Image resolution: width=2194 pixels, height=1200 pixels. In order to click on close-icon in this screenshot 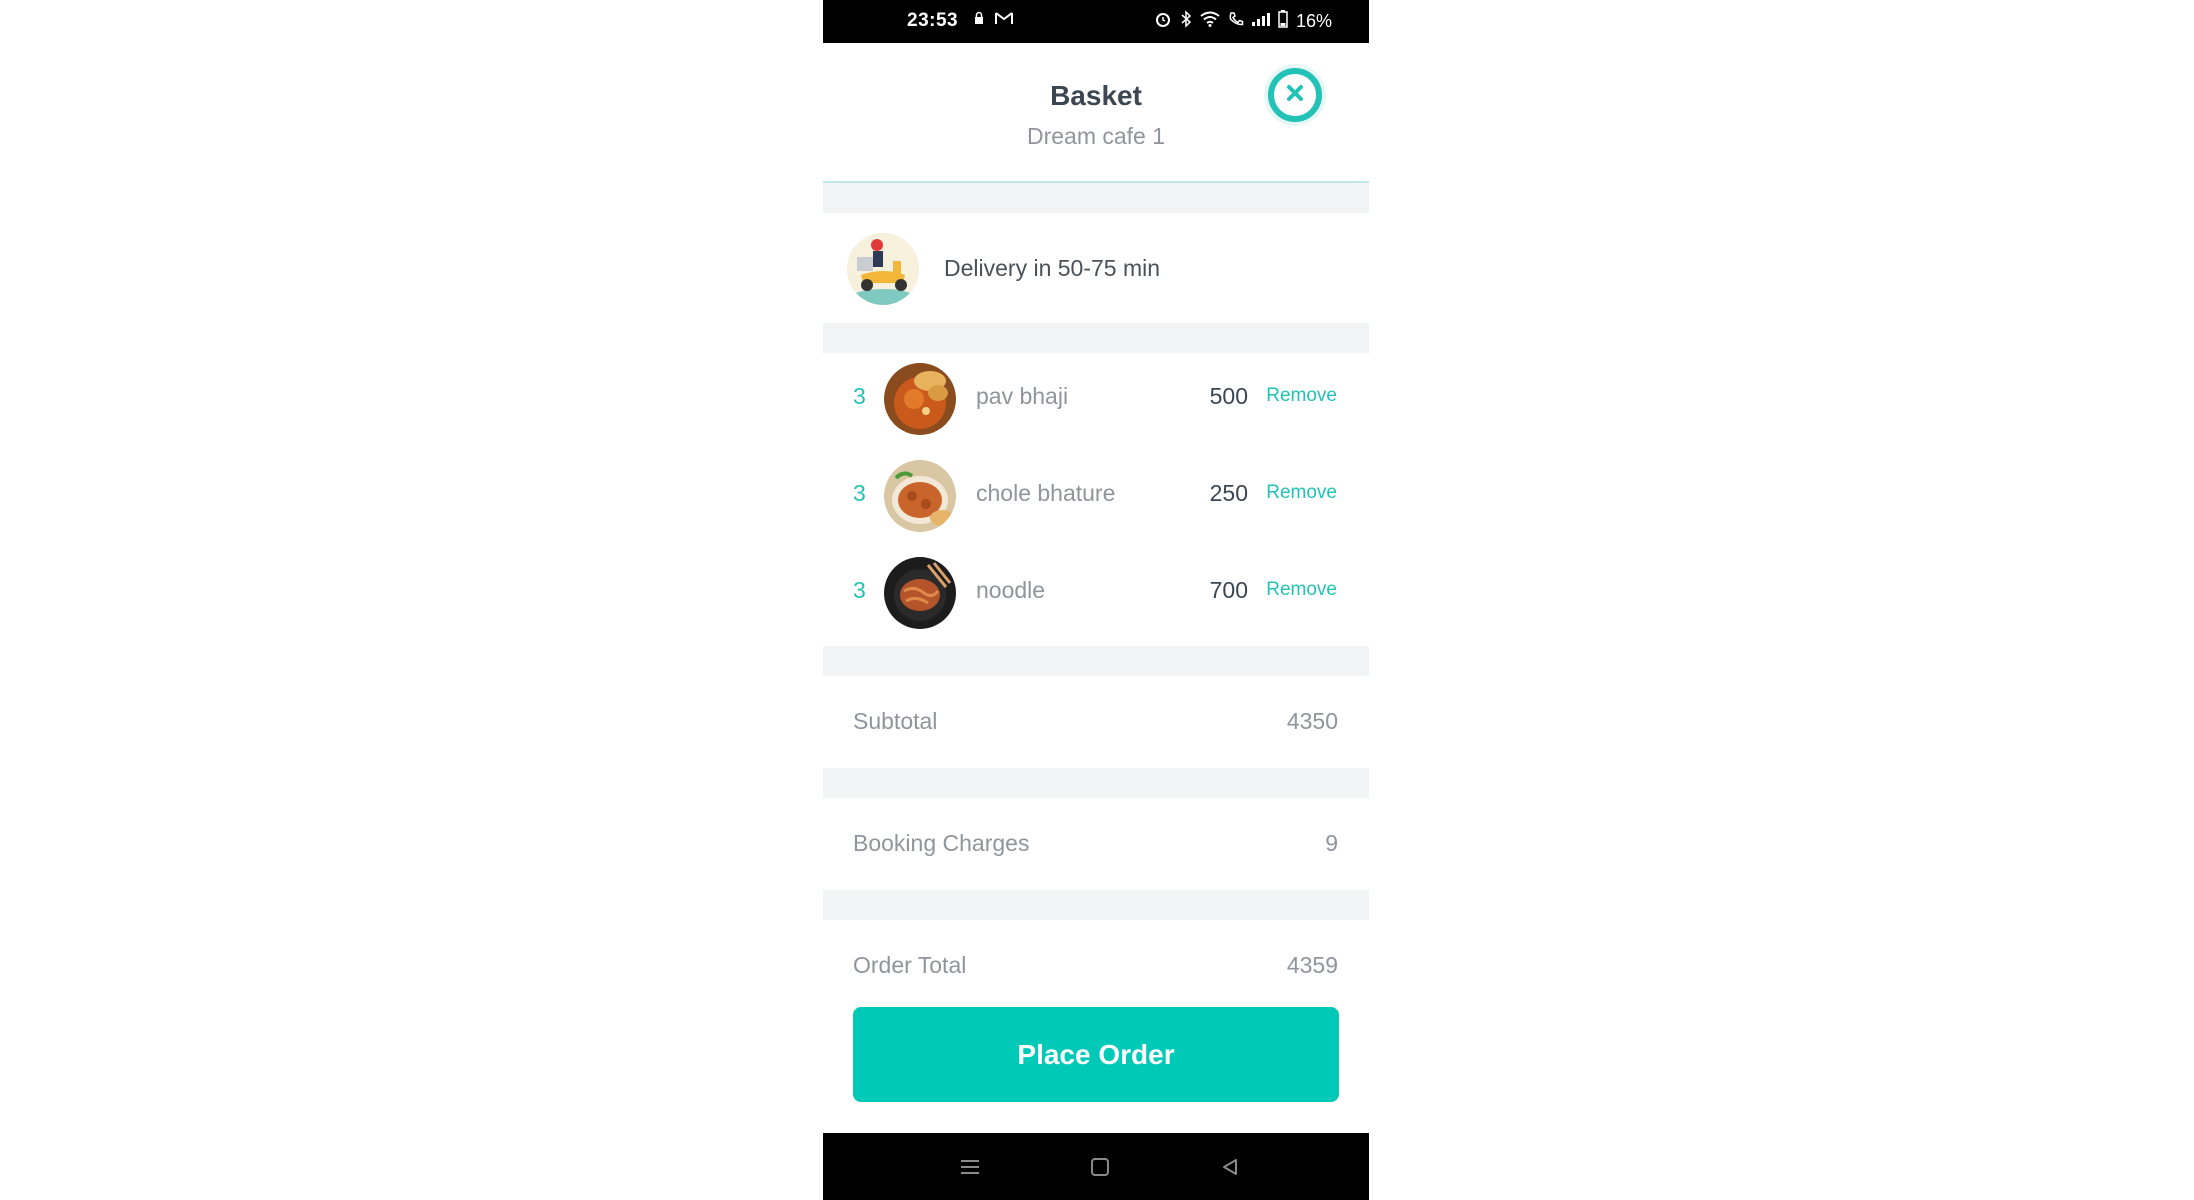, I will do `click(1295, 95)`.